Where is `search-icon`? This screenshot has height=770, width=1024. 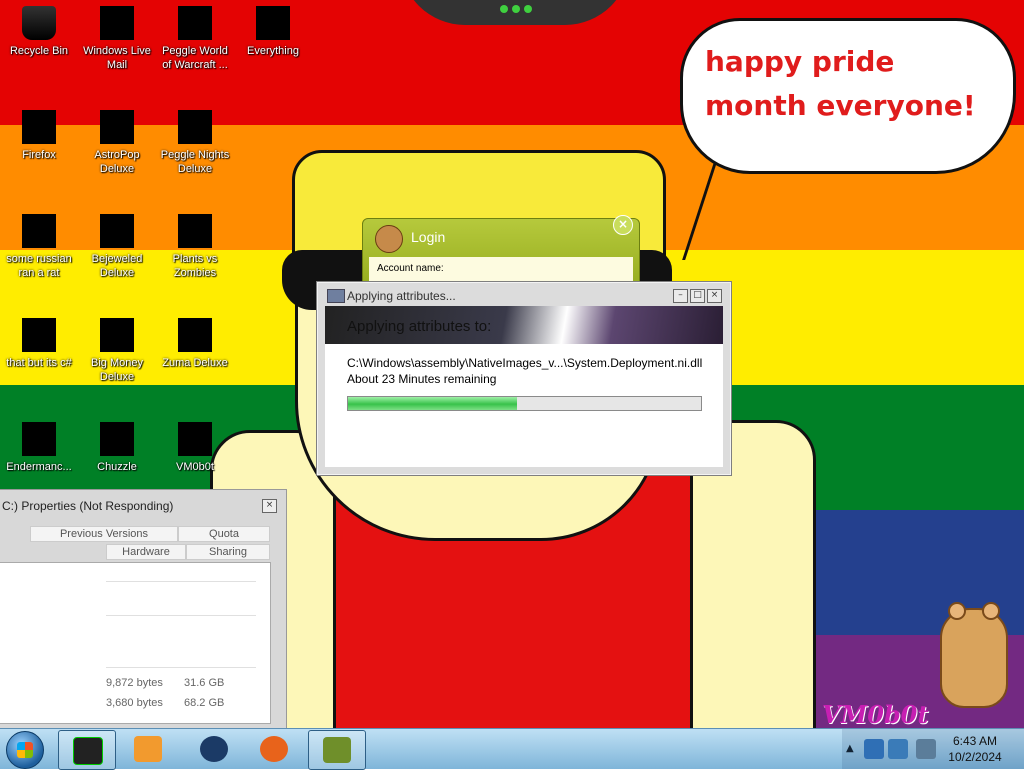 search-icon is located at coordinates (273, 23).